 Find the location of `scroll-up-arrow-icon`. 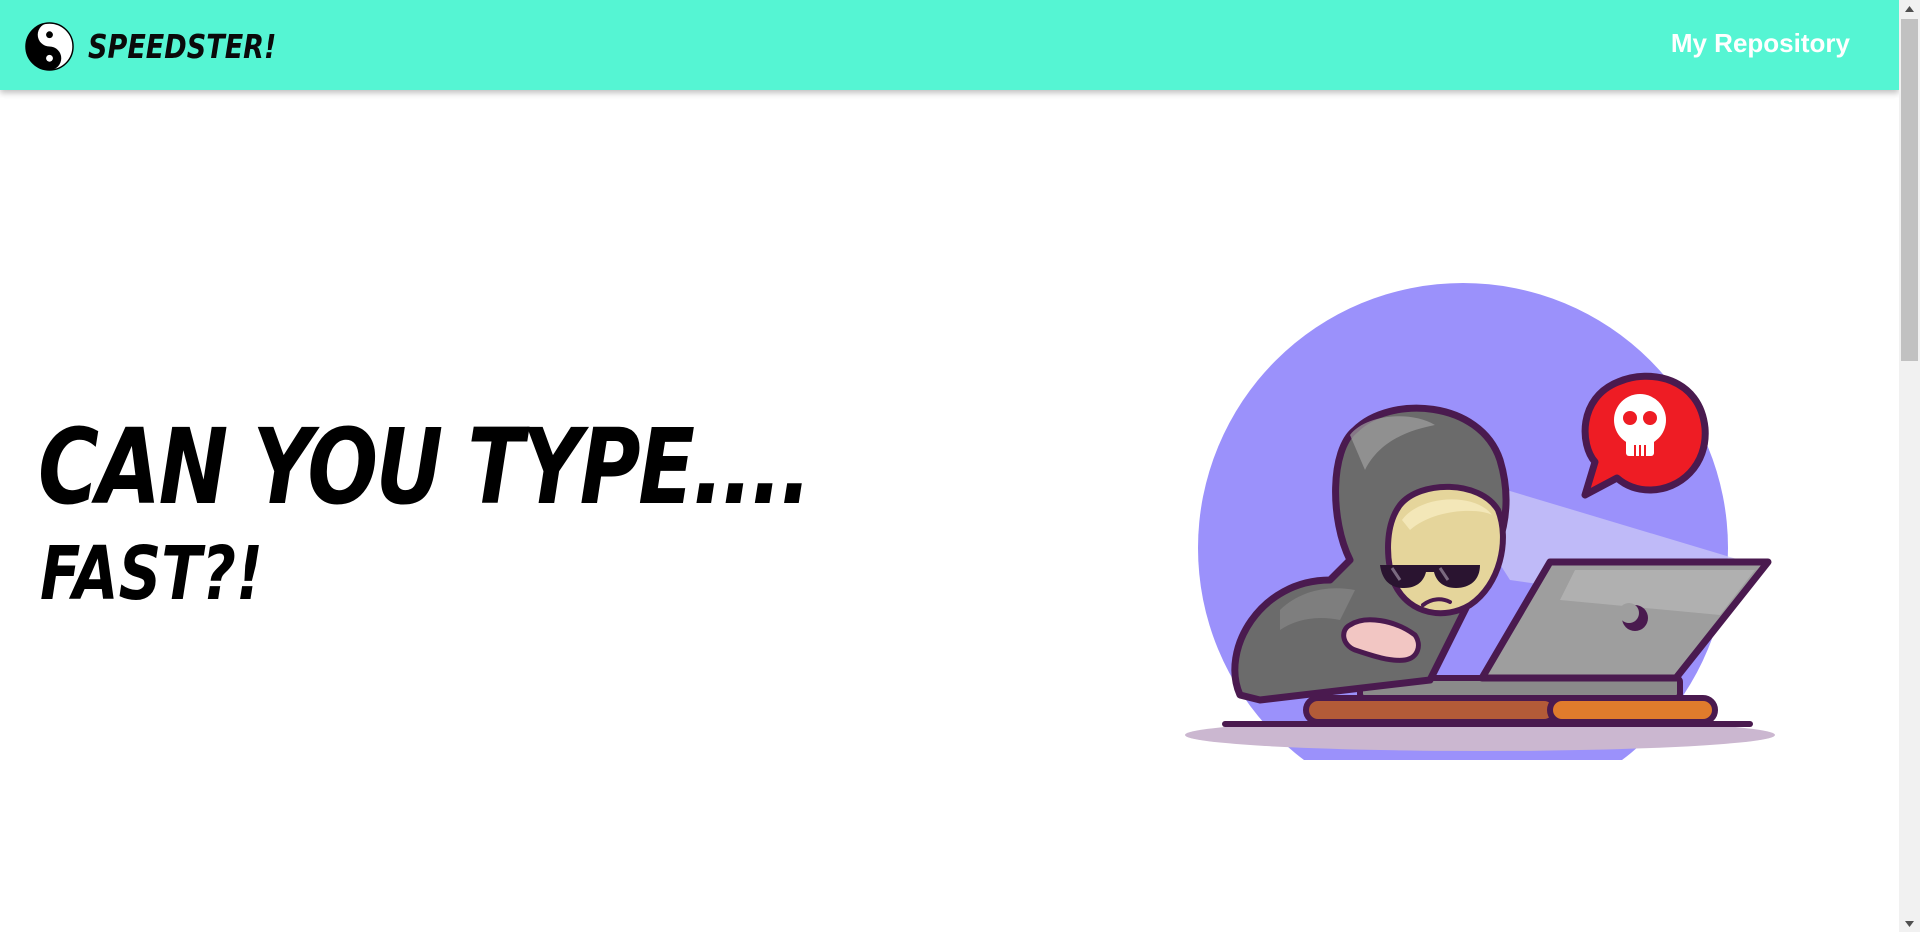

scroll-up-arrow-icon is located at coordinates (1909, 8).